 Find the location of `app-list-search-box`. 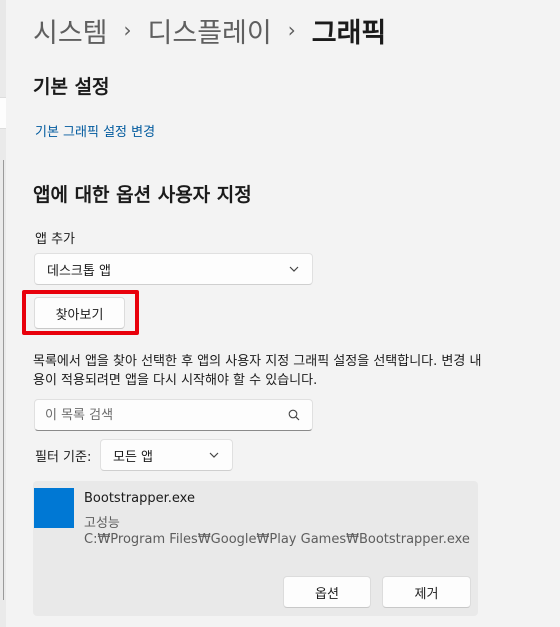

app-list-search-box is located at coordinates (173, 415).